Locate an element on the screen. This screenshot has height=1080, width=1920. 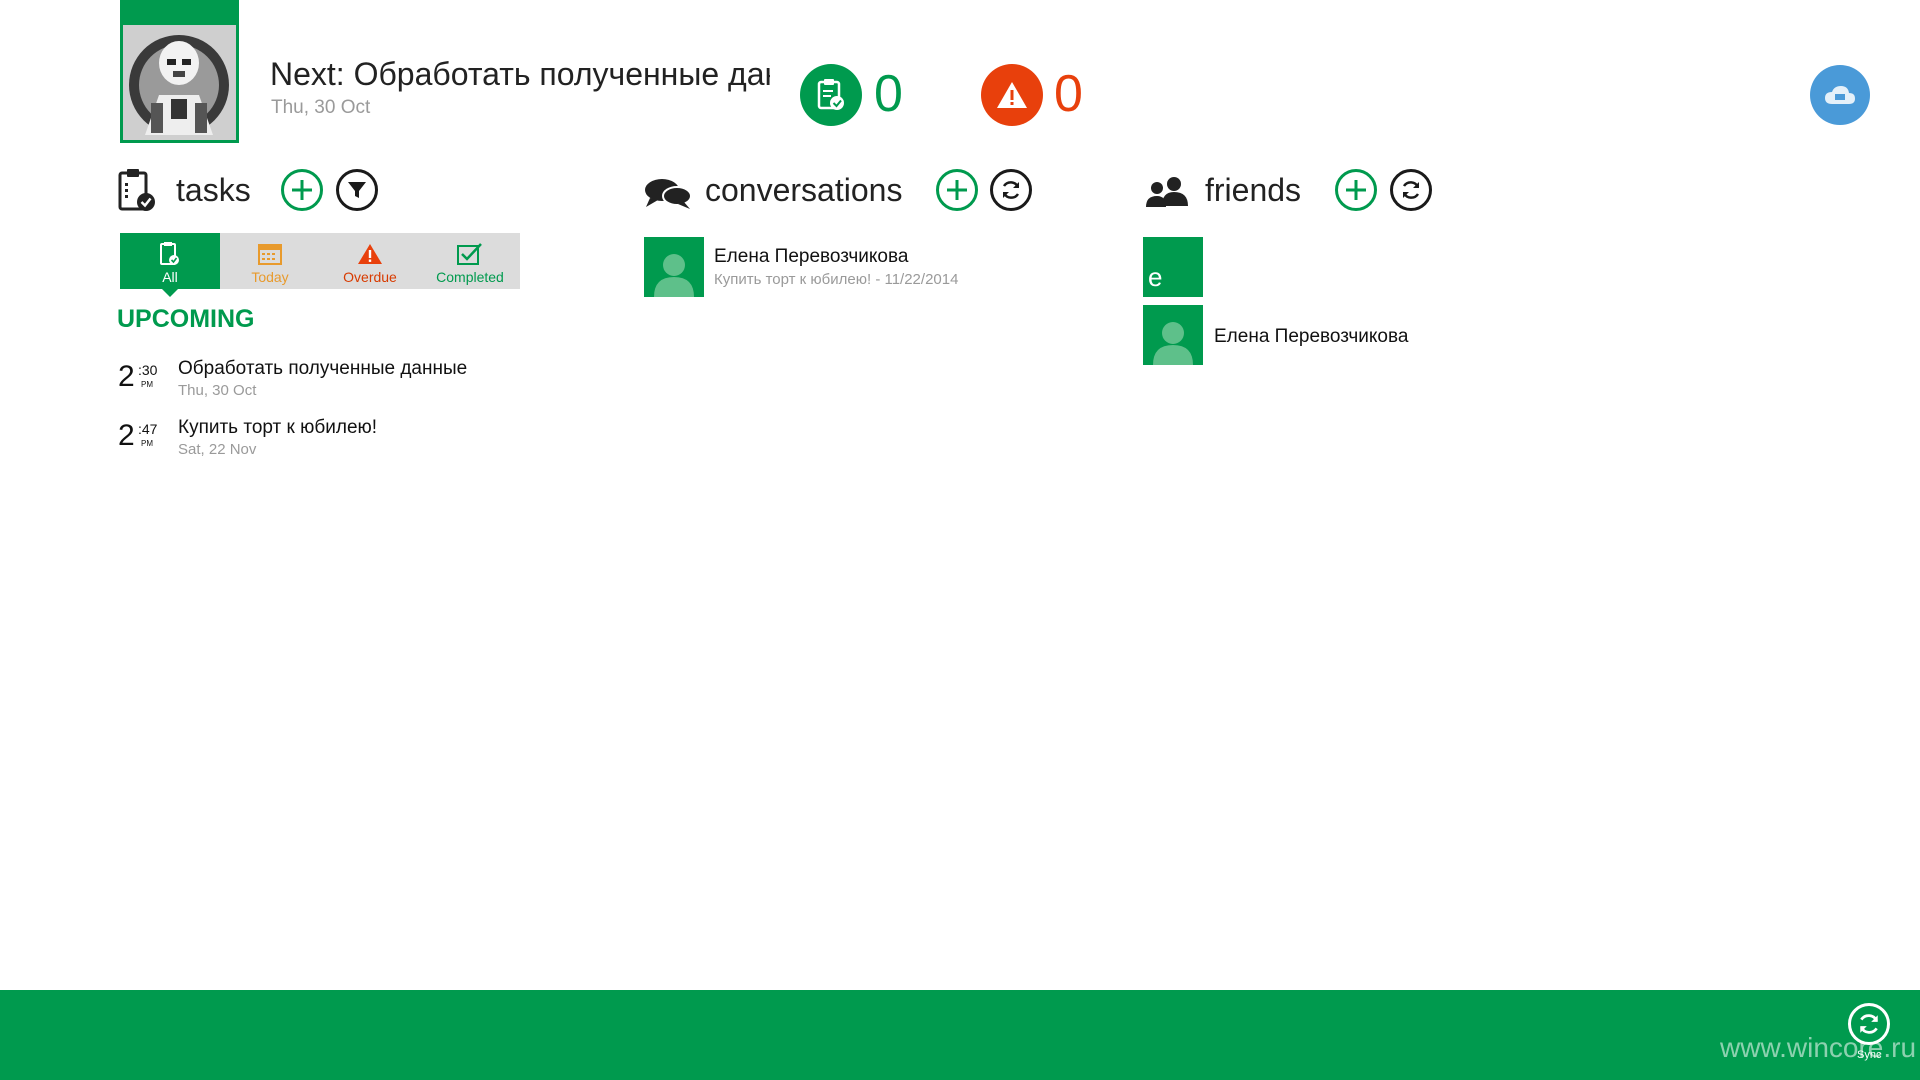
friends-section-title: friends is located at coordinates (1253, 190).